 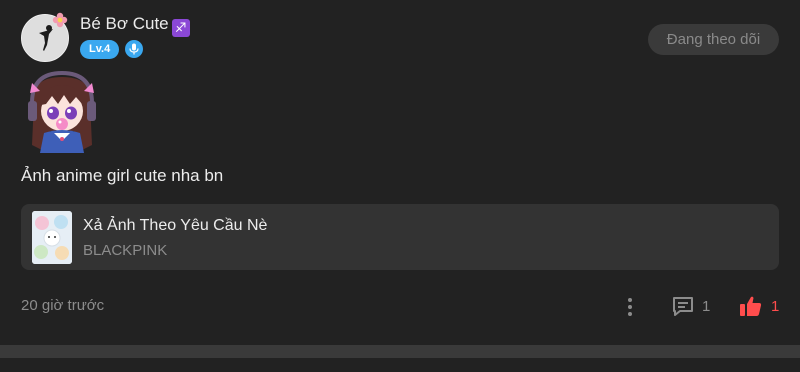 What do you see at coordinates (630, 300) in the screenshot?
I see `more-vertical-icon` at bounding box center [630, 300].